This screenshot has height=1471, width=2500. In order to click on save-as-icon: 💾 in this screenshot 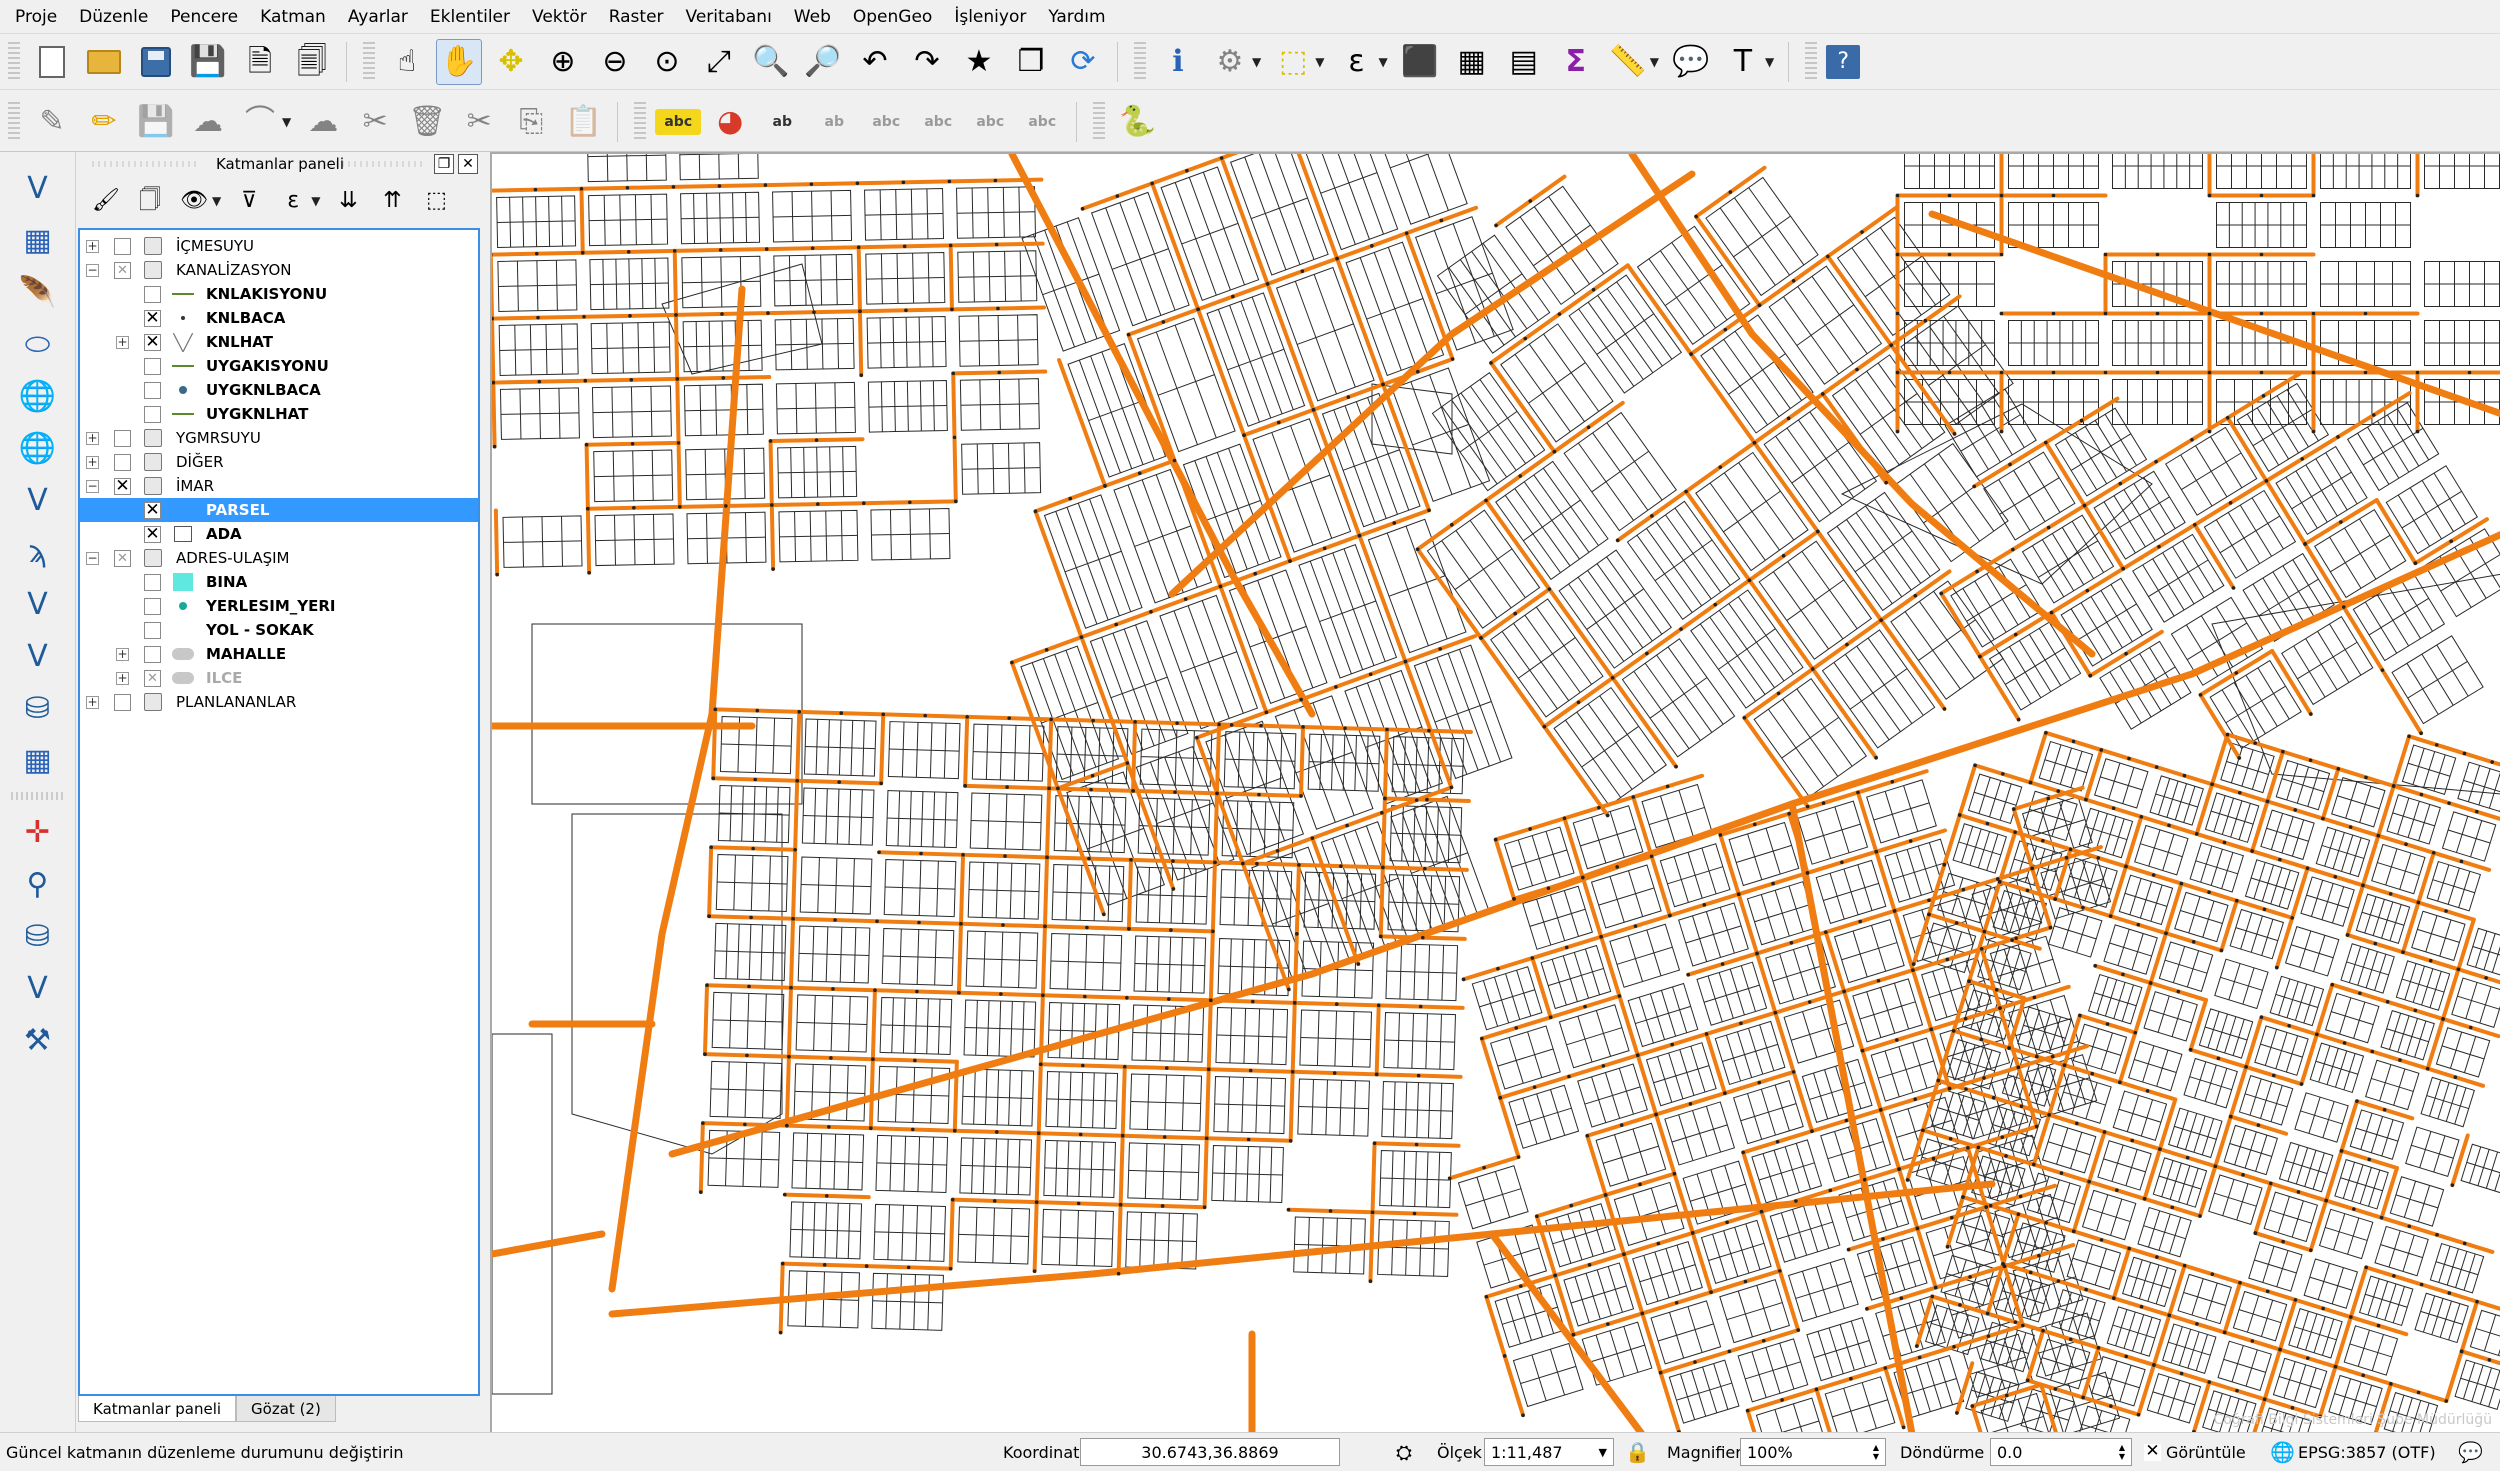, I will do `click(208, 62)`.